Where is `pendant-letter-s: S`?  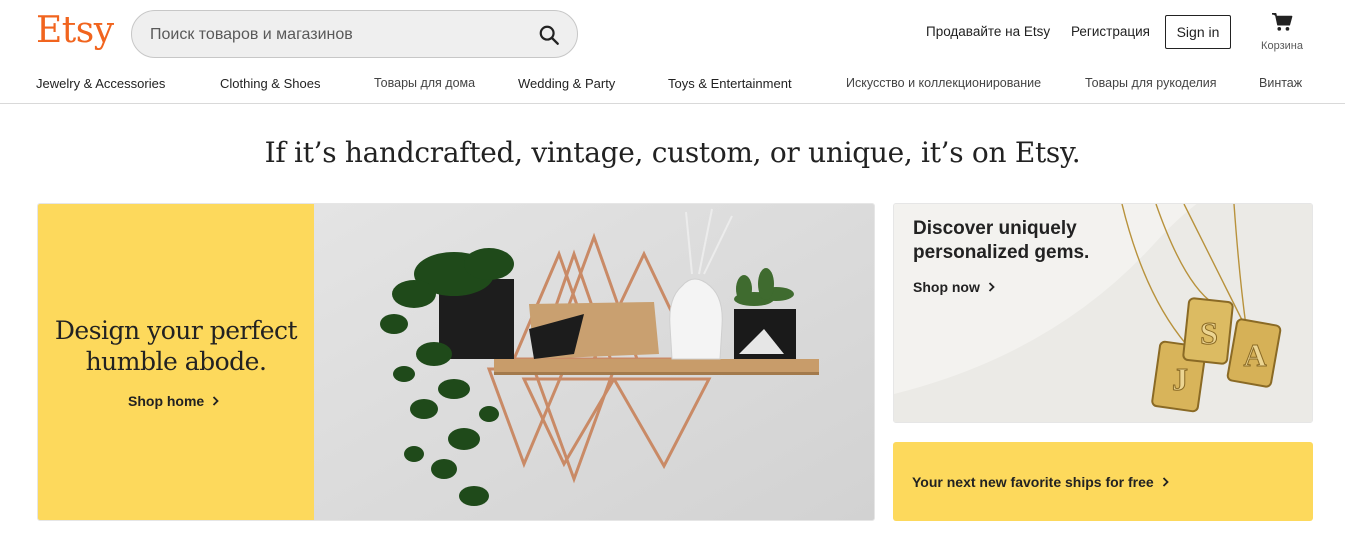
pendant-letter-s: S is located at coordinates (1209, 333).